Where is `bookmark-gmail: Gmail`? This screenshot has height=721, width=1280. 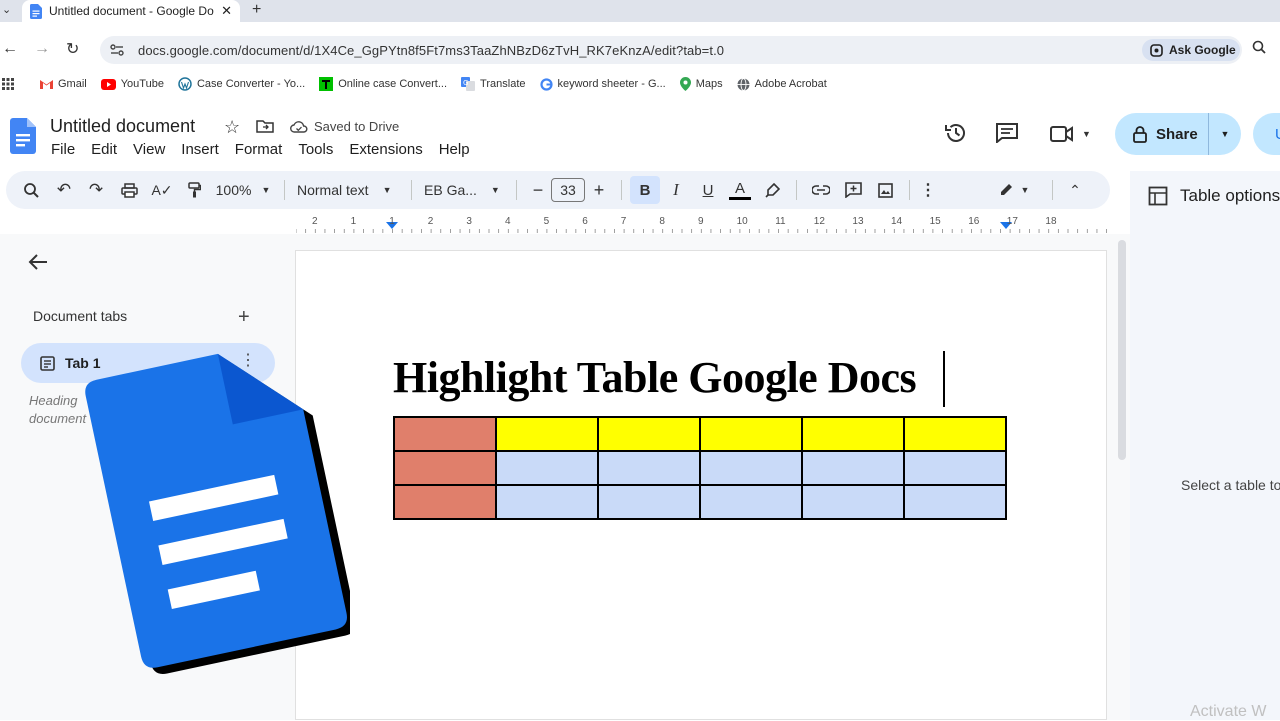 bookmark-gmail: Gmail is located at coordinates (63, 84).